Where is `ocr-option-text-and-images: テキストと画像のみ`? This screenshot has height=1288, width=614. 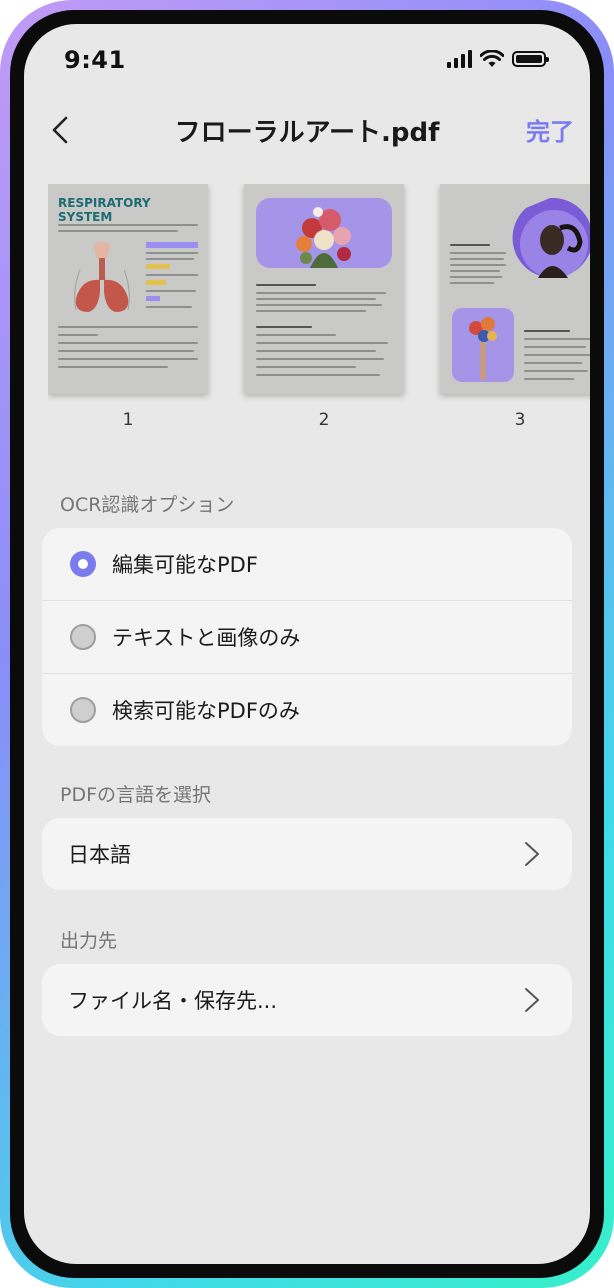
ocr-option-text-and-images: テキストと画像のみ is located at coordinates (307, 636).